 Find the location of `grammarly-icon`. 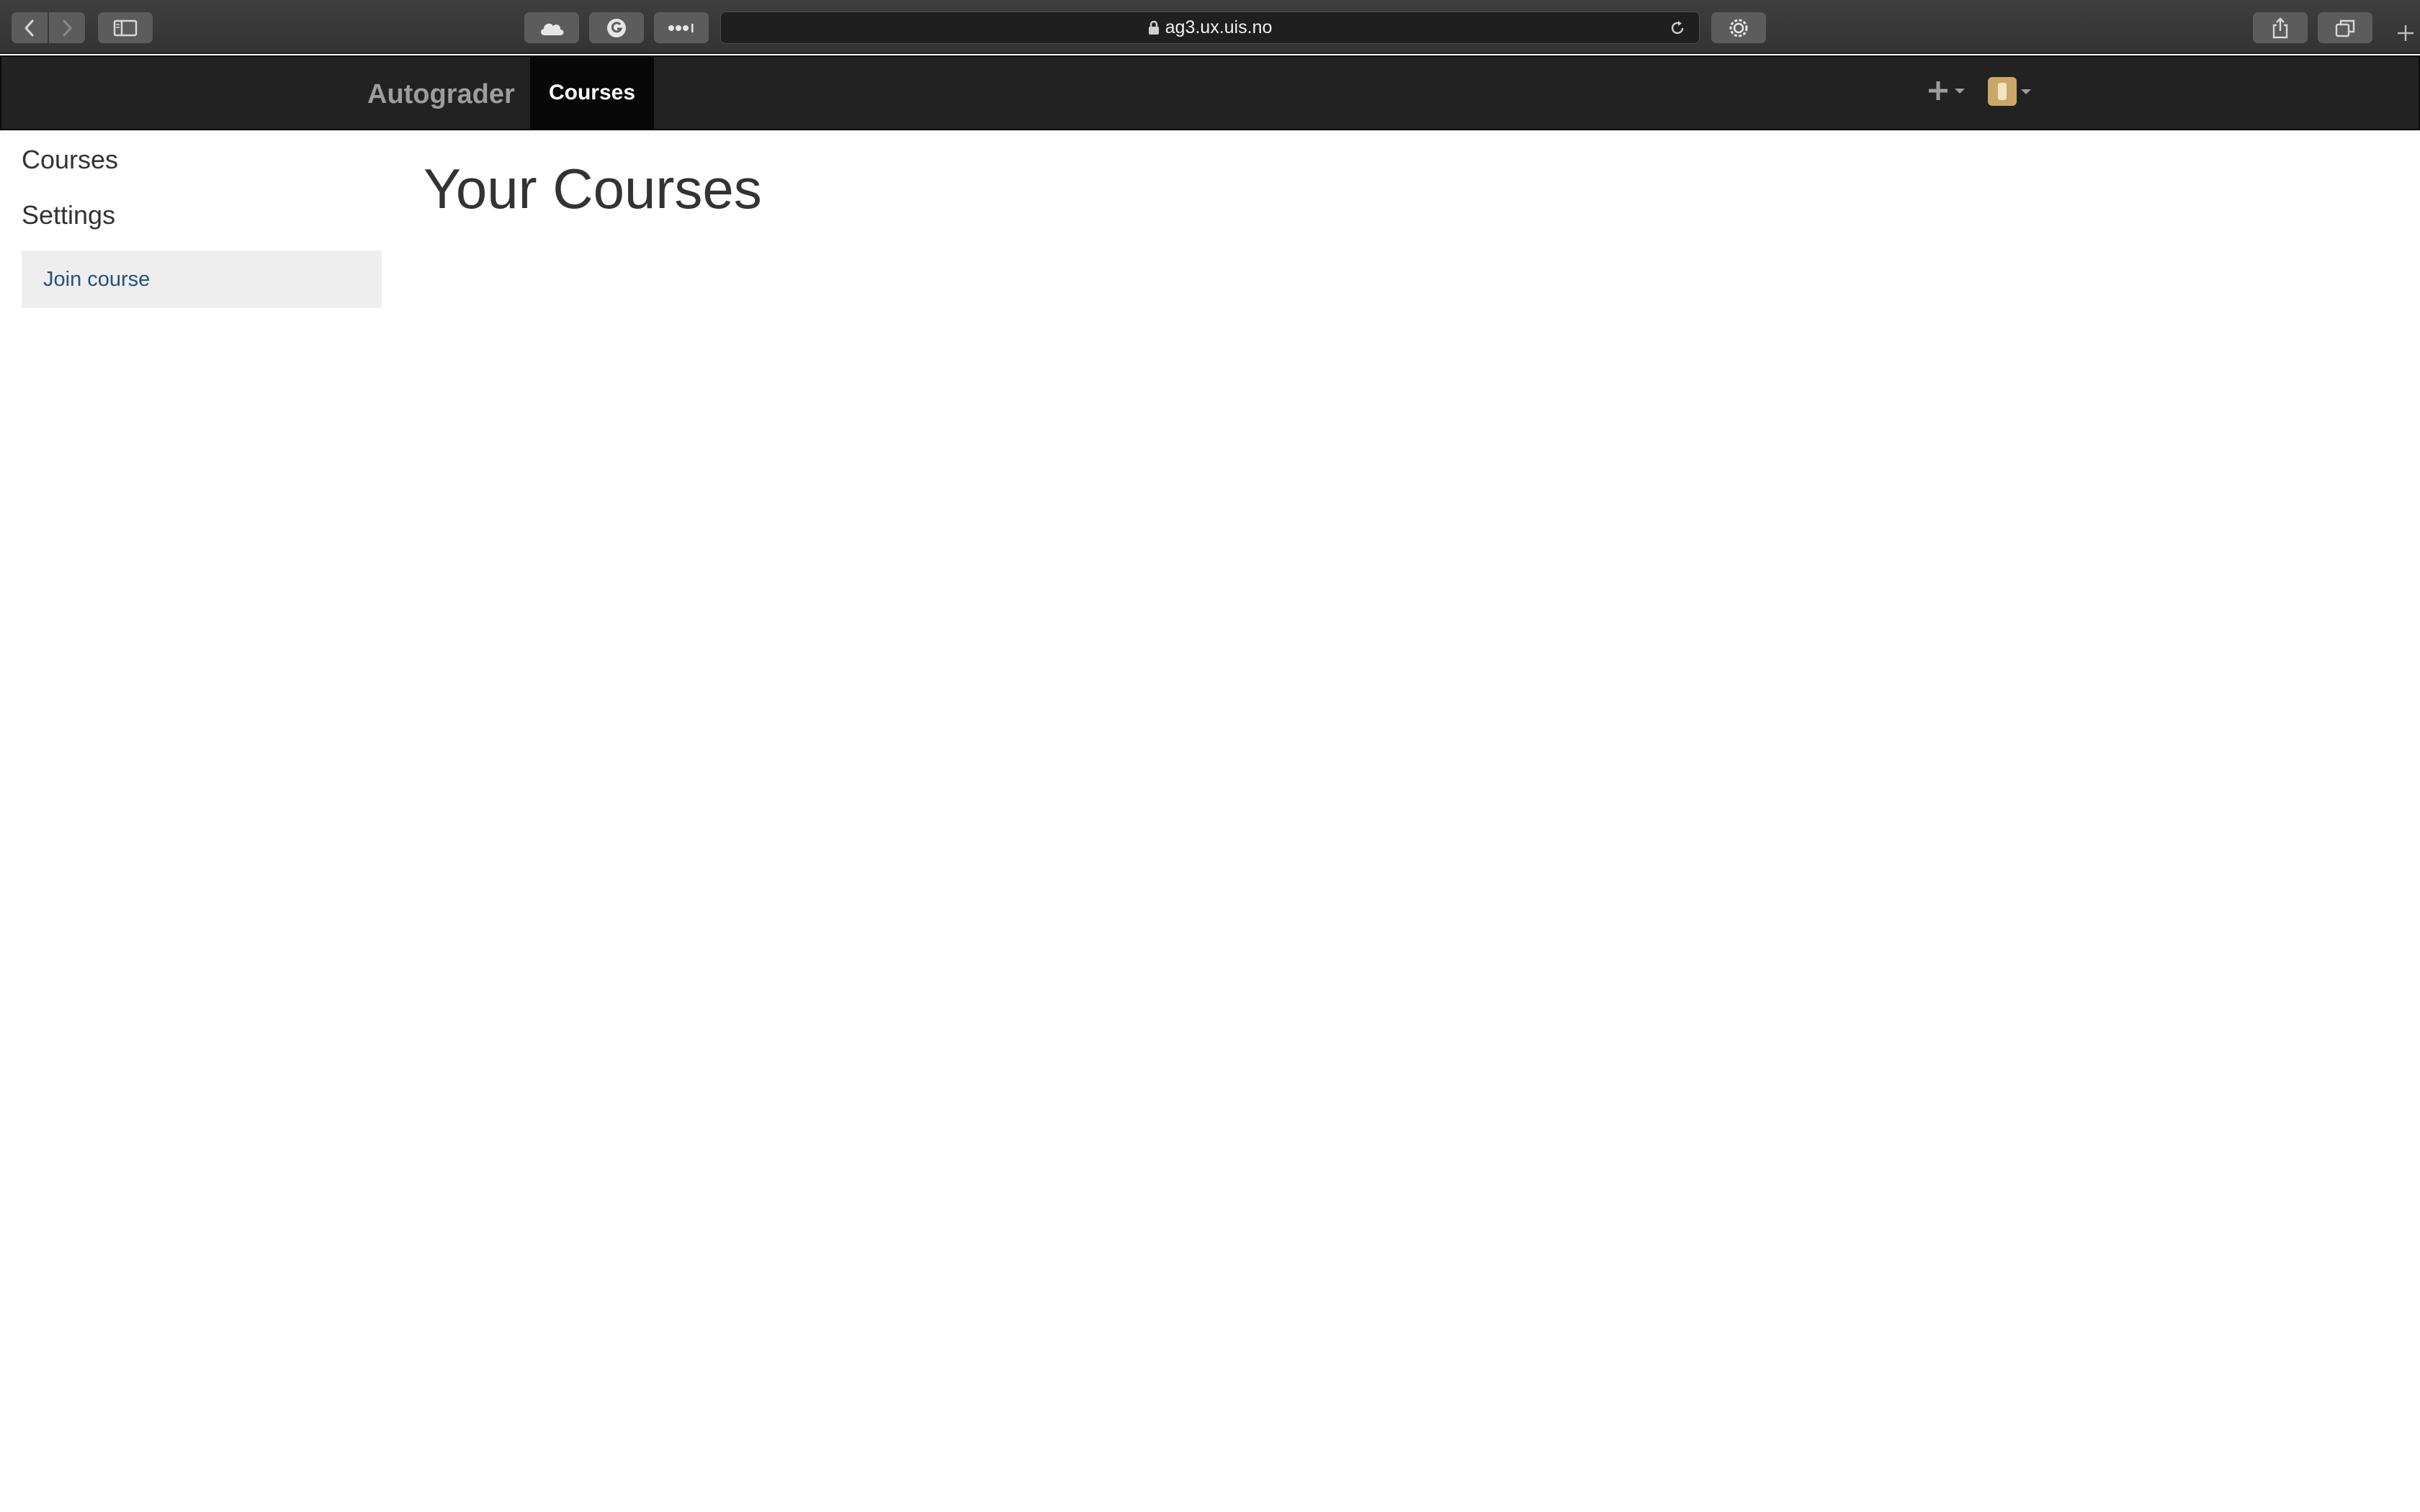

grammarly-icon is located at coordinates (616, 27).